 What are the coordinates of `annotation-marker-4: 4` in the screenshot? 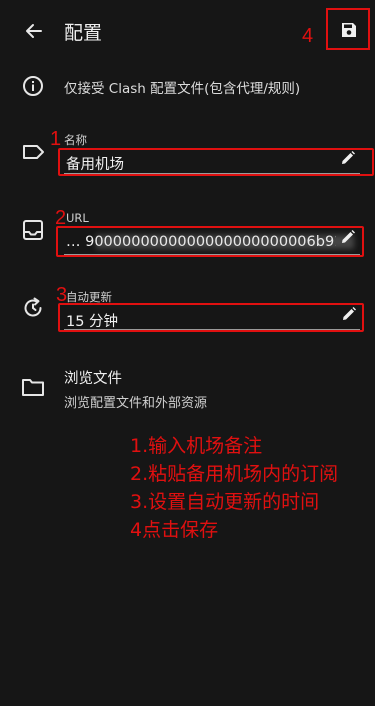 It's located at (308, 36).